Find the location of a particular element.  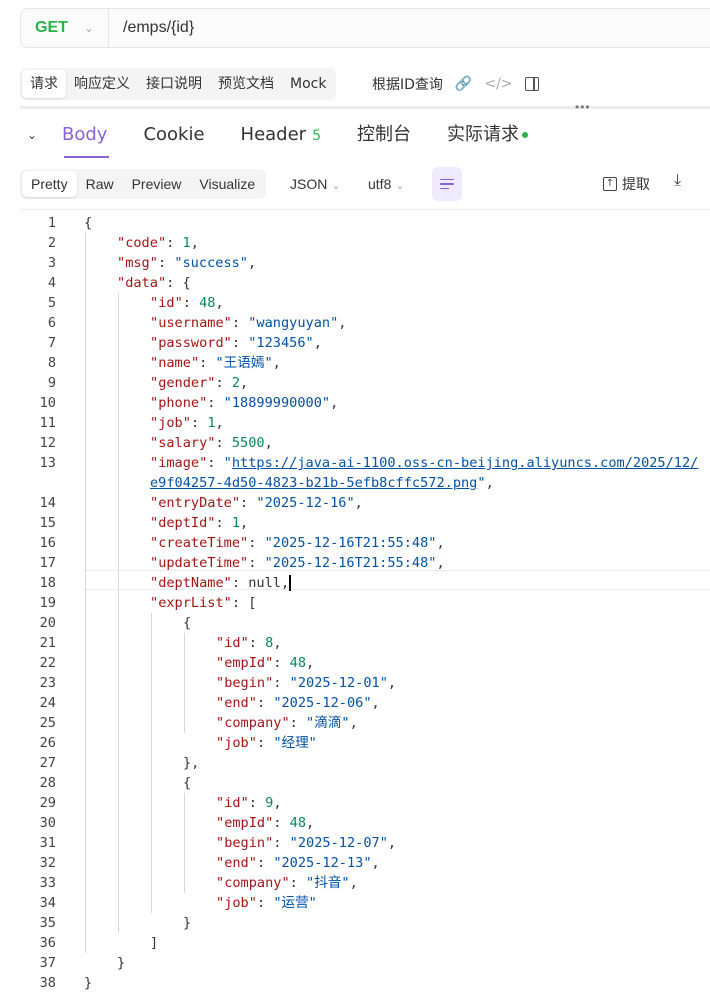

format-tab-preview: Preview is located at coordinates (157, 184).